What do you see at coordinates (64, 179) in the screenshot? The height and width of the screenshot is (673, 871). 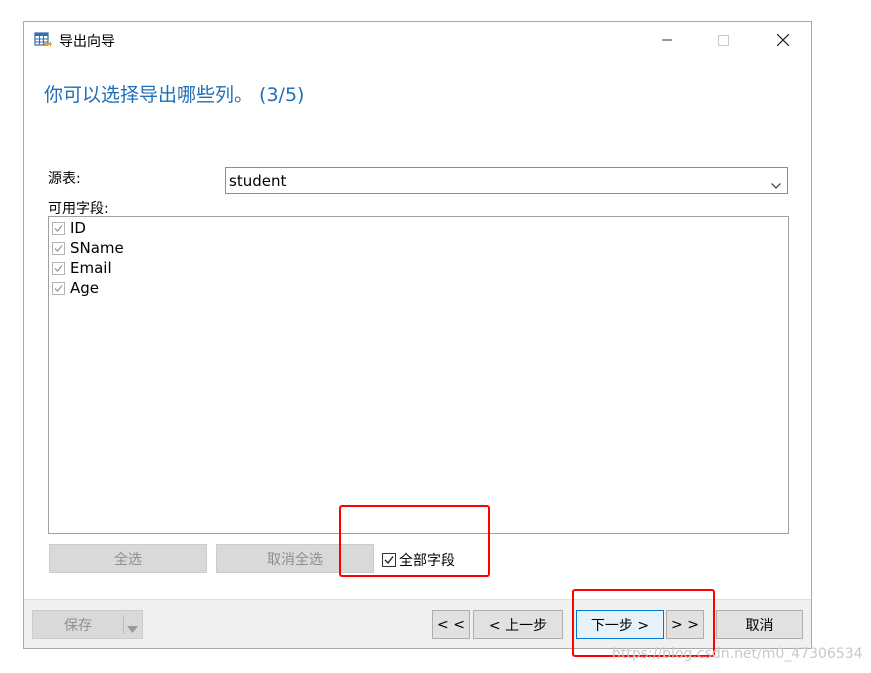 I see `source-table-label: 源表:` at bounding box center [64, 179].